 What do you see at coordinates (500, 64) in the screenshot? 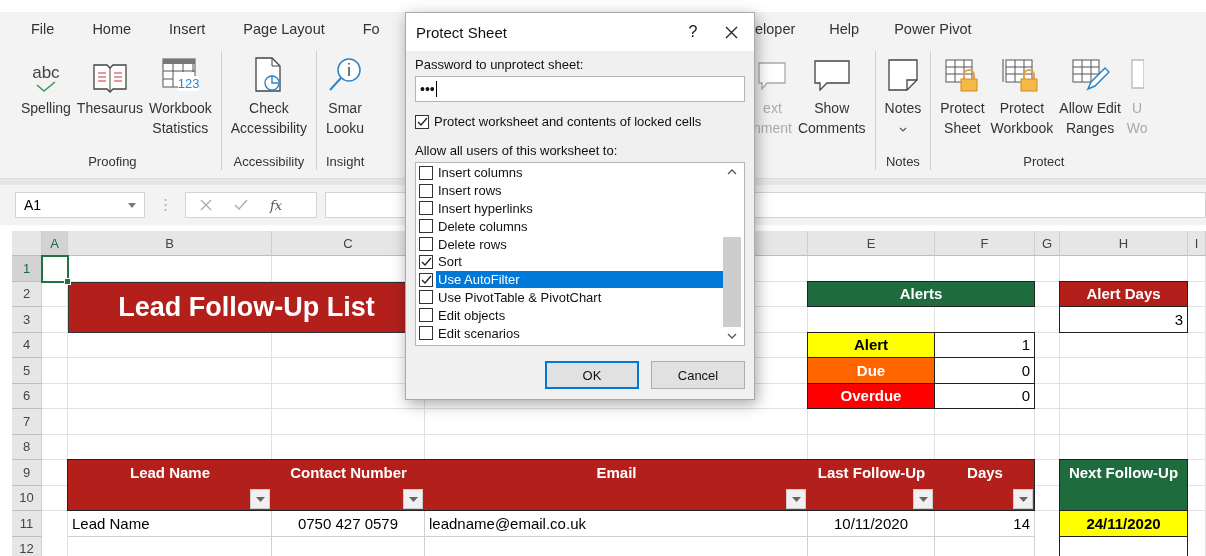
I see `field-label: Password to unprotect sheet:` at bounding box center [500, 64].